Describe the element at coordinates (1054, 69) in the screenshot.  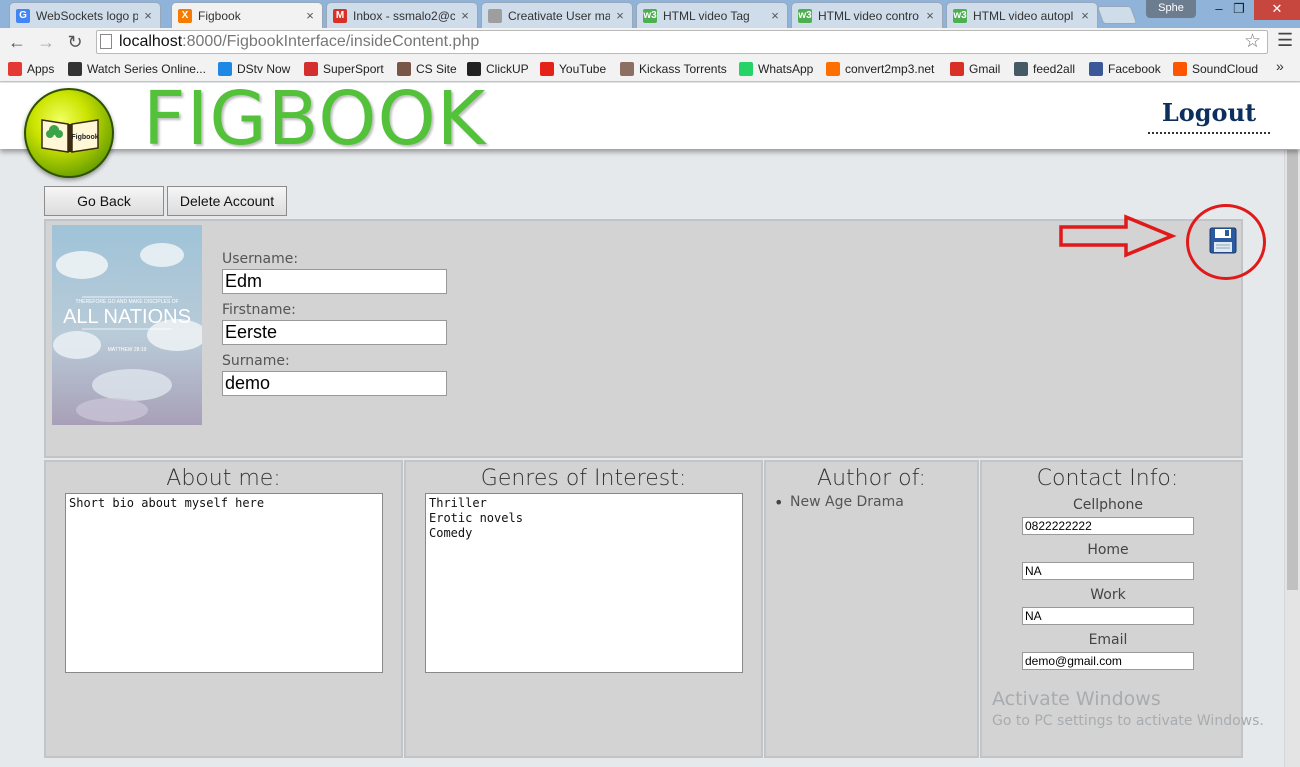
I see `bookmark-label: feed2all` at that location.